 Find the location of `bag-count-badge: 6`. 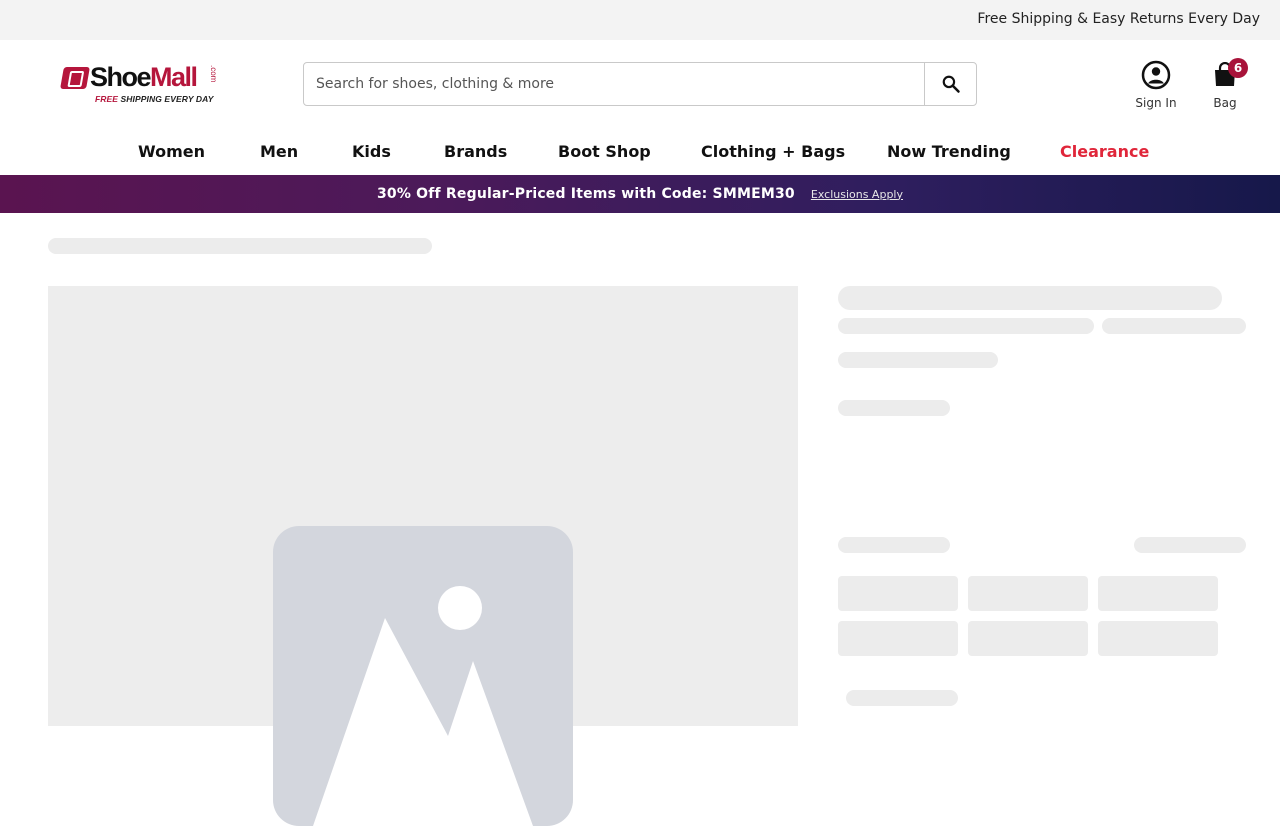

bag-count-badge: 6 is located at coordinates (1238, 68).